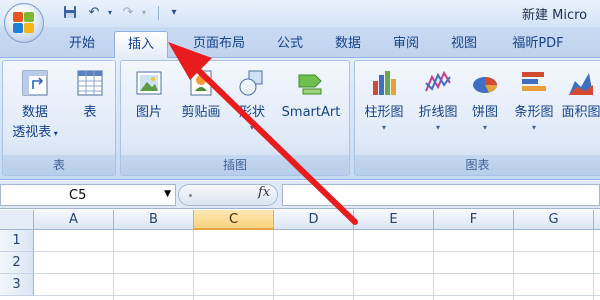 The width and height of the screenshot is (600, 300). Describe the element at coordinates (251, 83) in the screenshot. I see `shapes-icon` at that location.